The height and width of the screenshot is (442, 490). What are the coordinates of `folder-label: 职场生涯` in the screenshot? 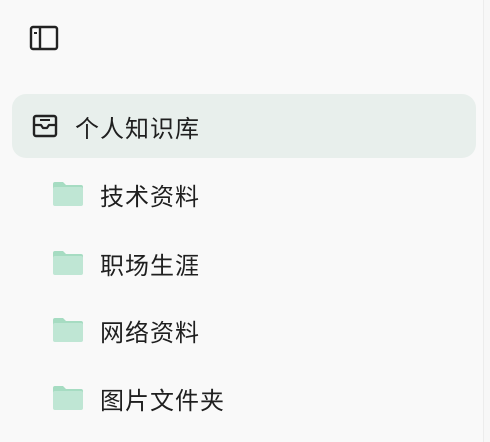 It's located at (150, 265).